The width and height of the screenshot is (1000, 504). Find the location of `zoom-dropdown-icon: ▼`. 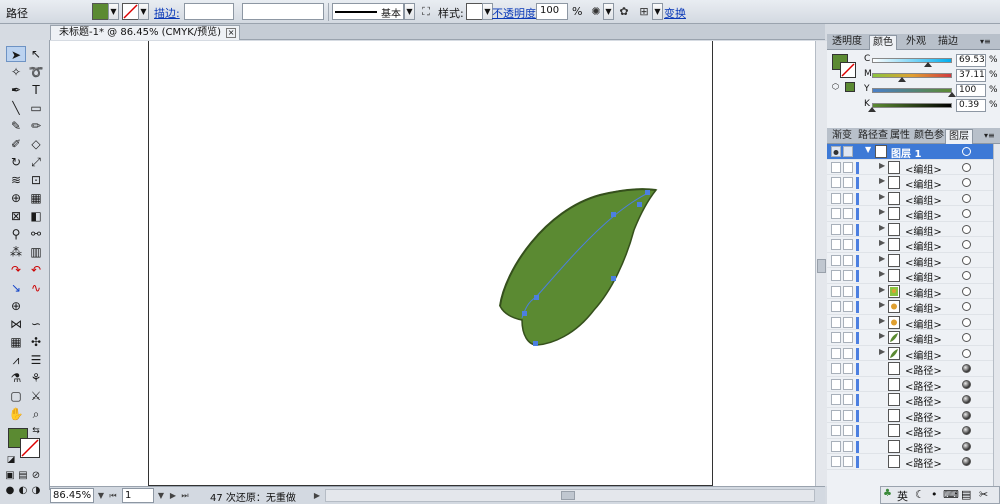

zoom-dropdown-icon: ▼ is located at coordinates (101, 495).